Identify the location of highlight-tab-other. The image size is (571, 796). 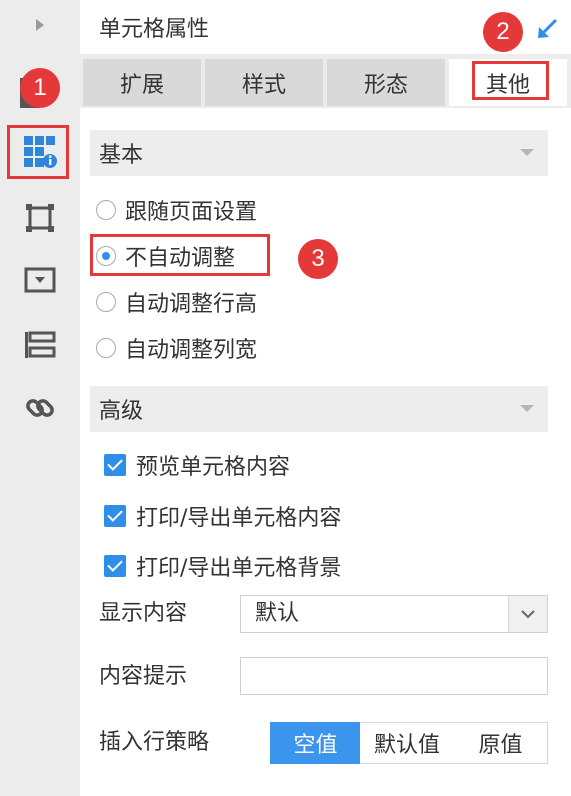
(510, 80).